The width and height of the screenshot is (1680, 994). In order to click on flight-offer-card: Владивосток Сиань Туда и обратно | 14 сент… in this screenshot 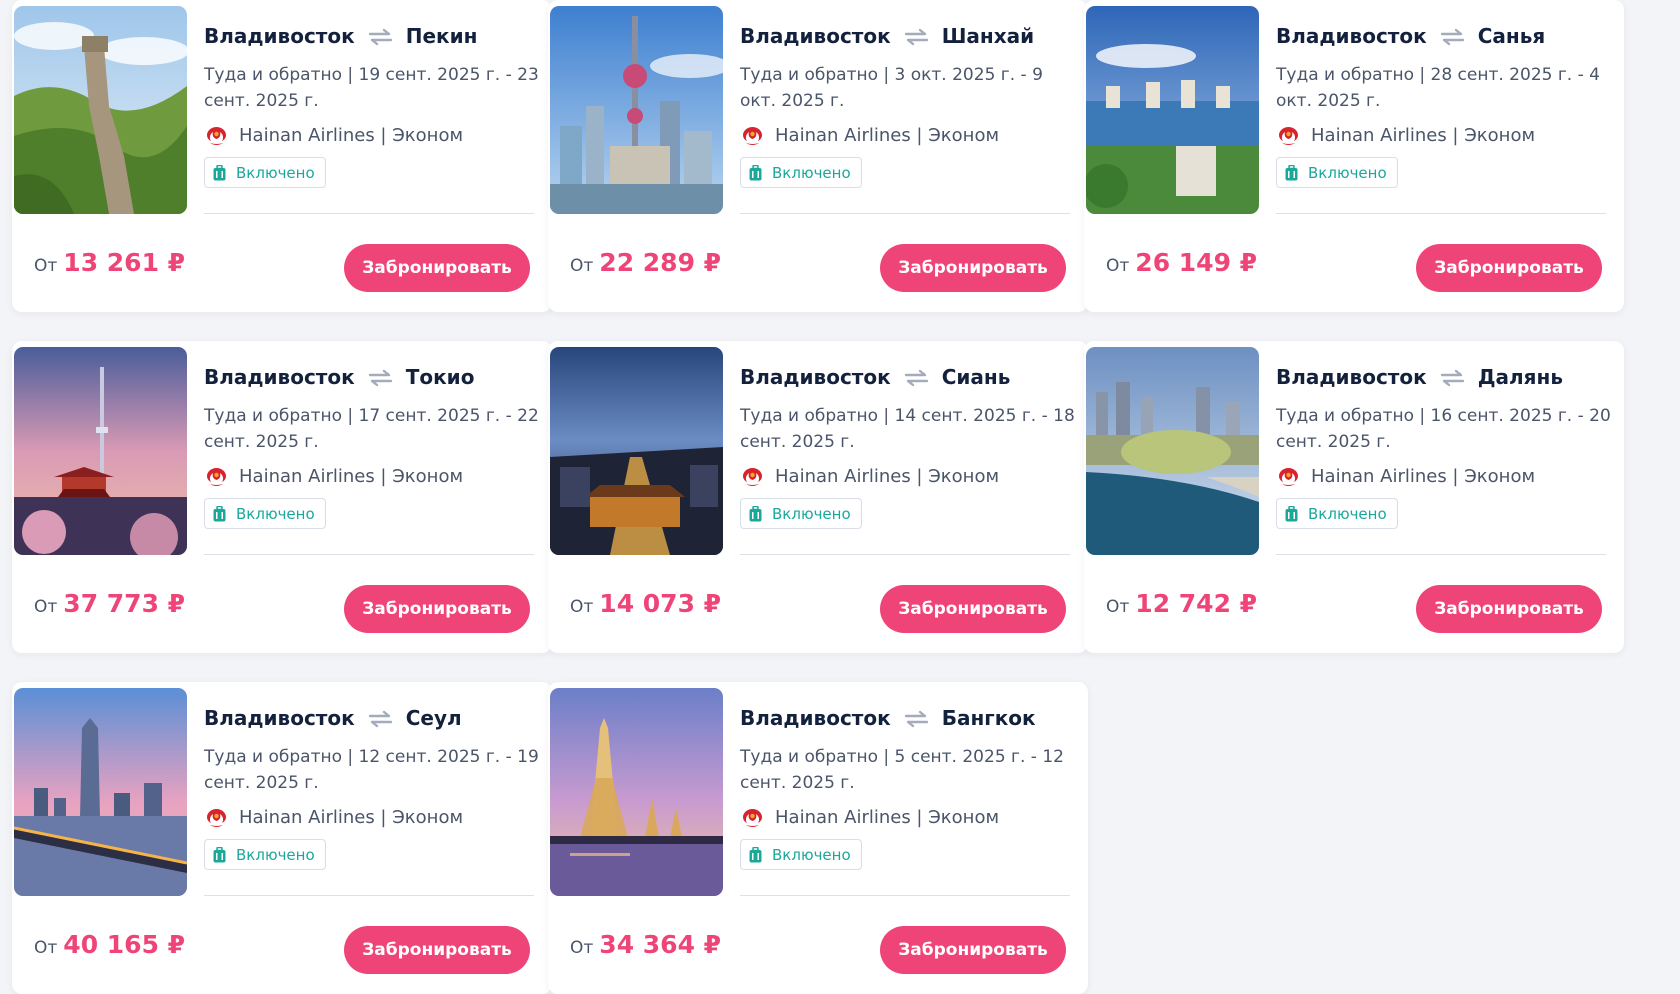, I will do `click(818, 497)`.